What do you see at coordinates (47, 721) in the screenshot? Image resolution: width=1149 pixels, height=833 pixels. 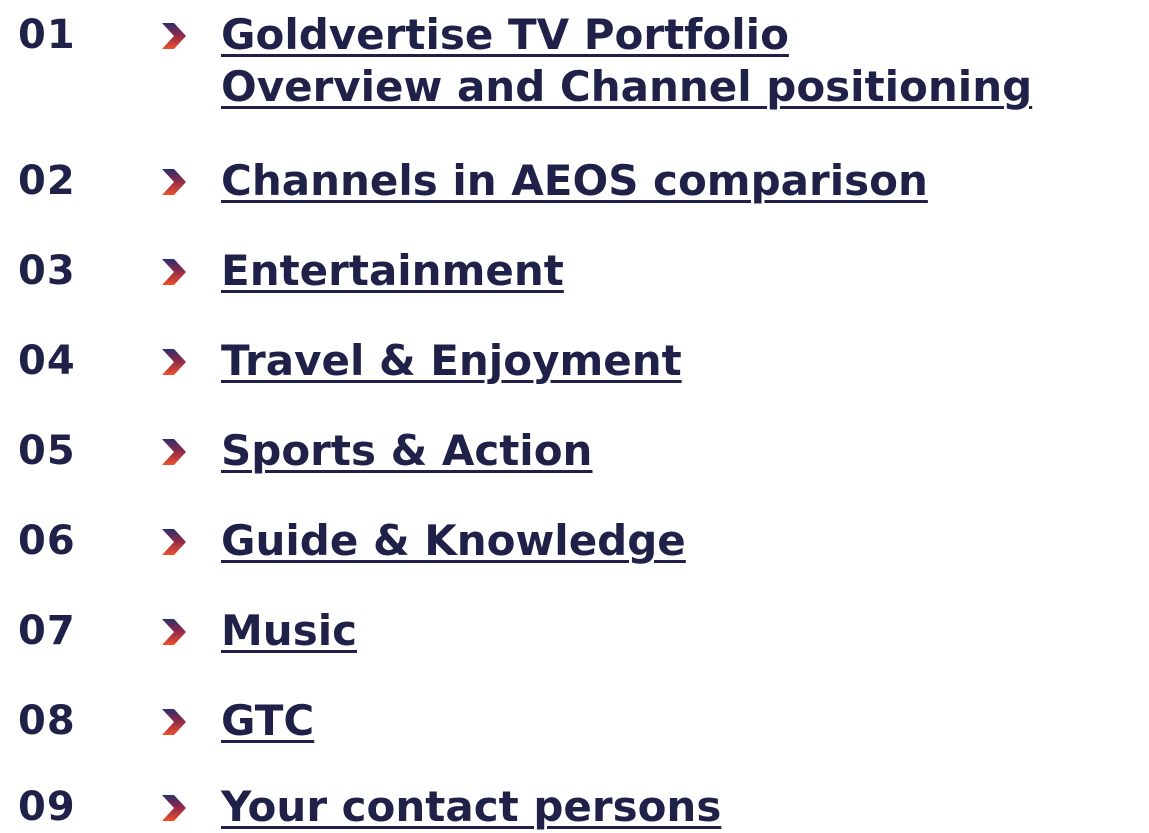 I see `toc-number: 08` at bounding box center [47, 721].